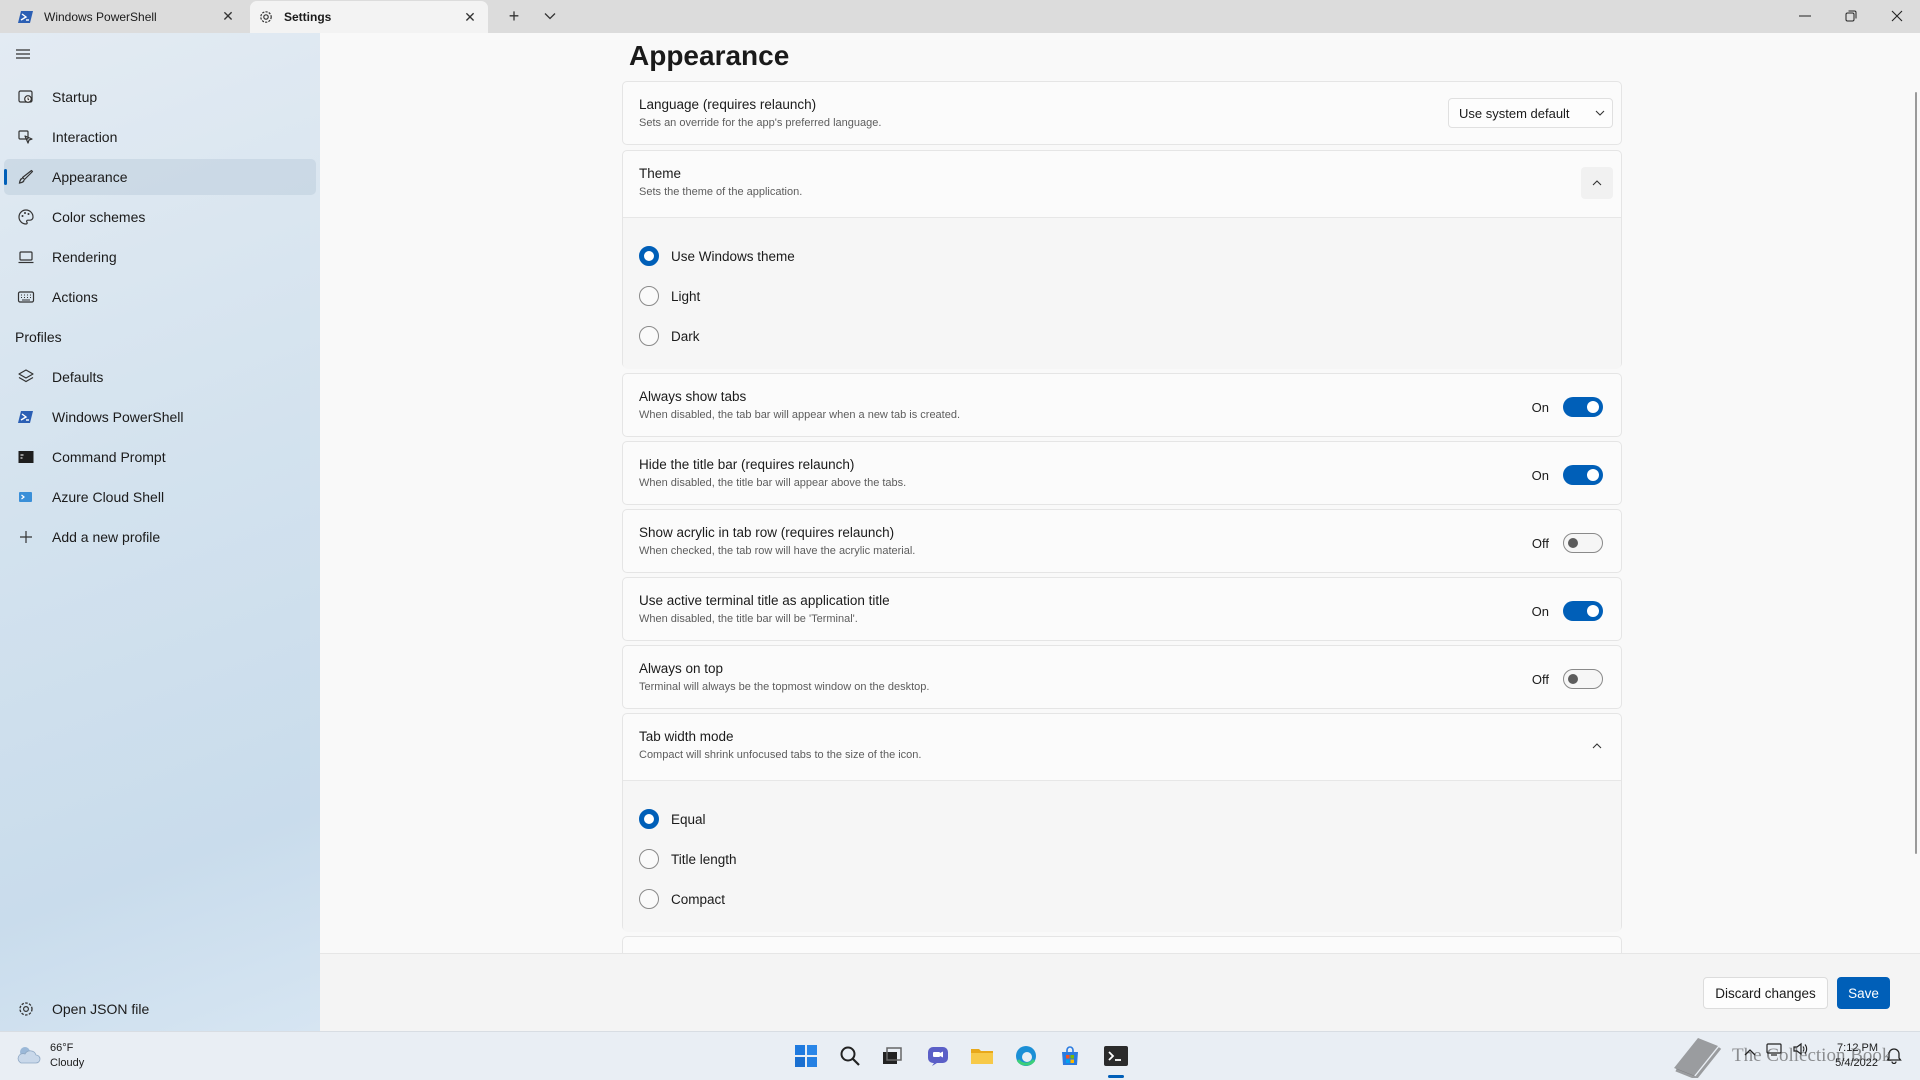 This screenshot has height=1080, width=1920. Describe the element at coordinates (1800, 1050) in the screenshot. I see `volume-icon` at that location.